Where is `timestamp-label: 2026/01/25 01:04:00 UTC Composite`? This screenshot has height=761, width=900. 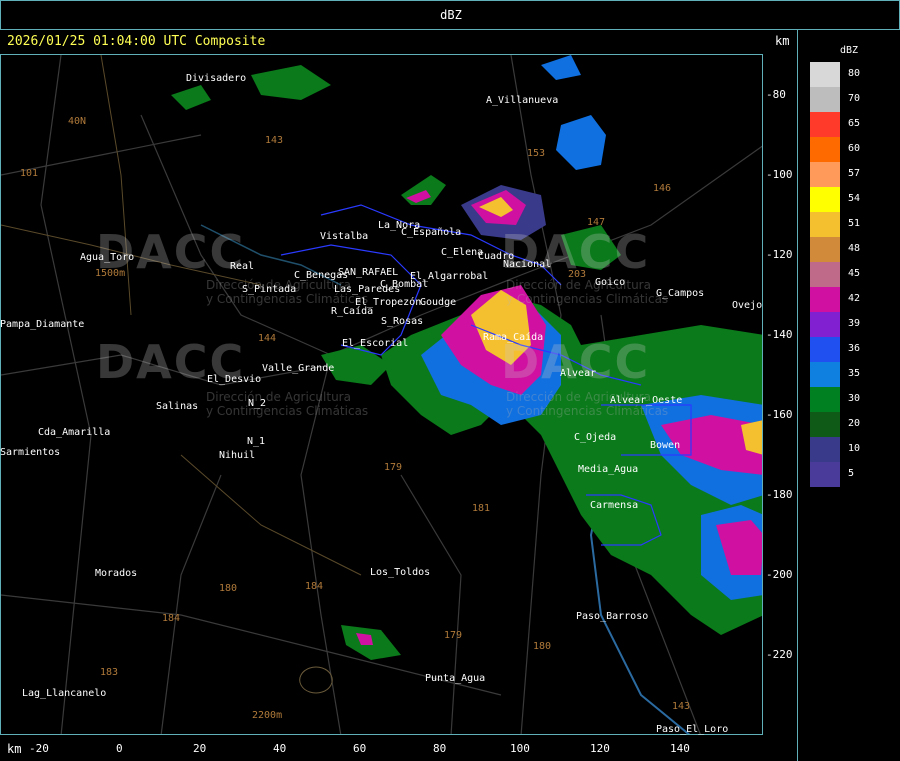 timestamp-label: 2026/01/25 01:04:00 UTC Composite is located at coordinates (136, 41).